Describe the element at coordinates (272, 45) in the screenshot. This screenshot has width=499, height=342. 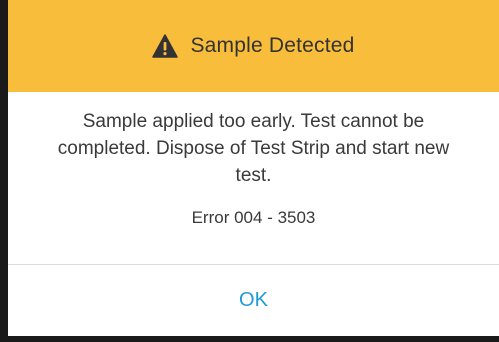
I see `dialog-title: Sample Detected` at that location.